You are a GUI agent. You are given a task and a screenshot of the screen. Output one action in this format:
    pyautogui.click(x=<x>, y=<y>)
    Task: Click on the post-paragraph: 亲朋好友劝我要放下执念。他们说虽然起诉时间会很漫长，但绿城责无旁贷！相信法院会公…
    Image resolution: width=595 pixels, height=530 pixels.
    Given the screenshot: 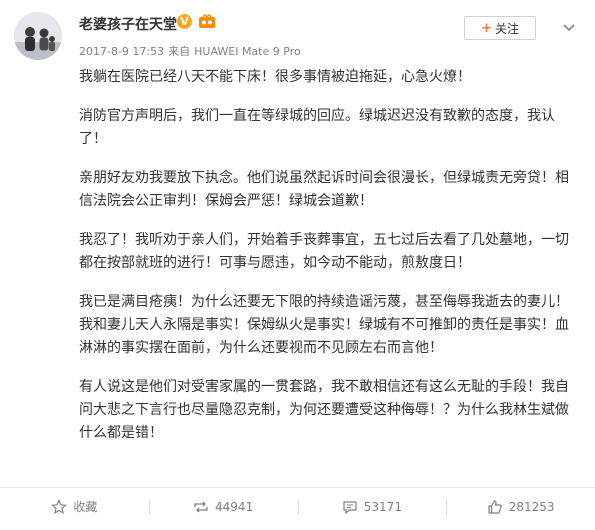 What is the action you would take?
    pyautogui.click(x=324, y=189)
    